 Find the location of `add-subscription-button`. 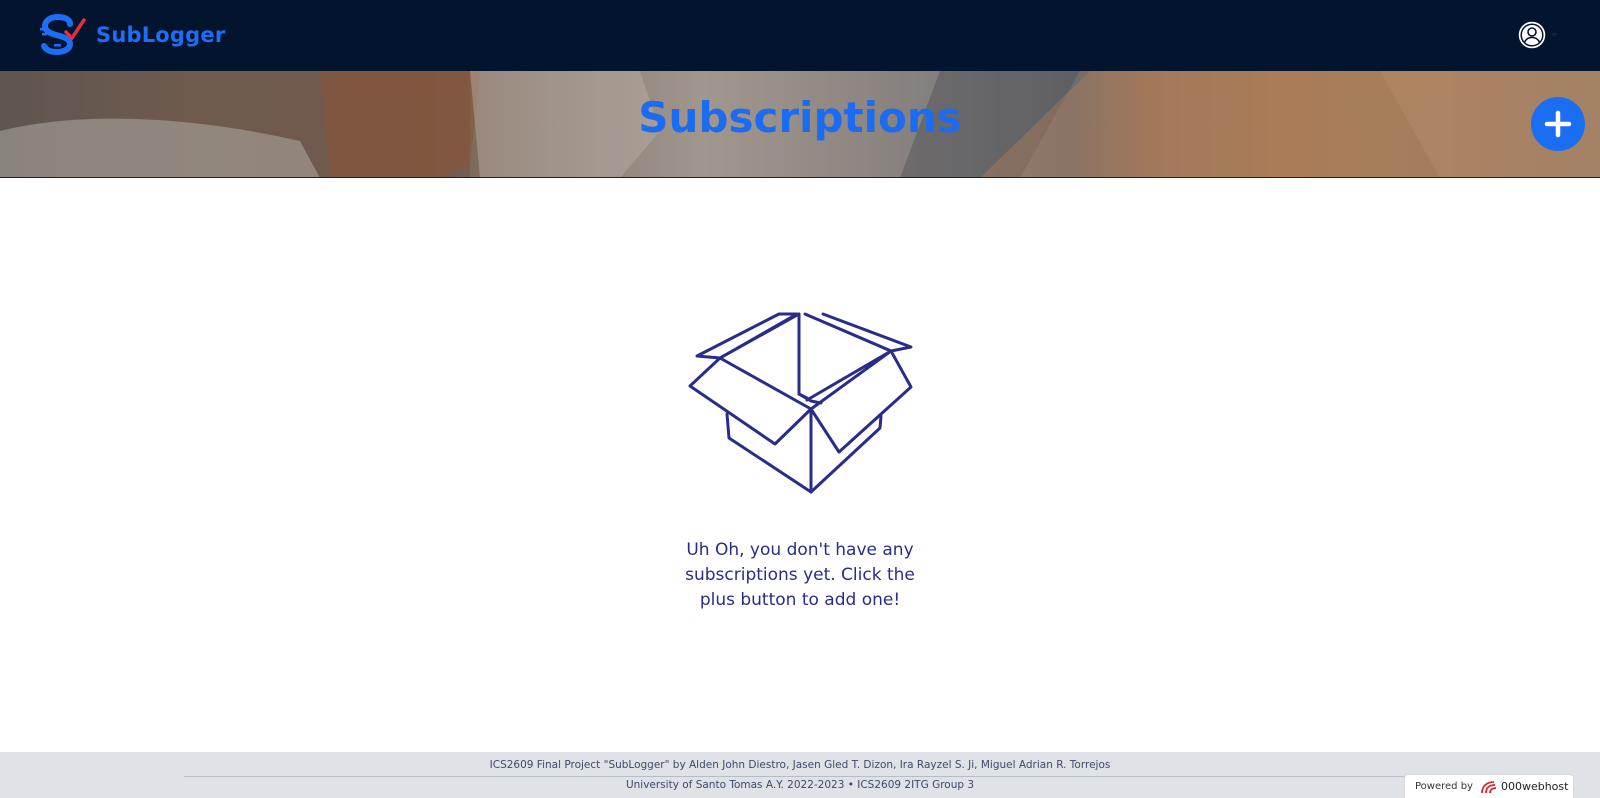

add-subscription-button is located at coordinates (1558, 124).